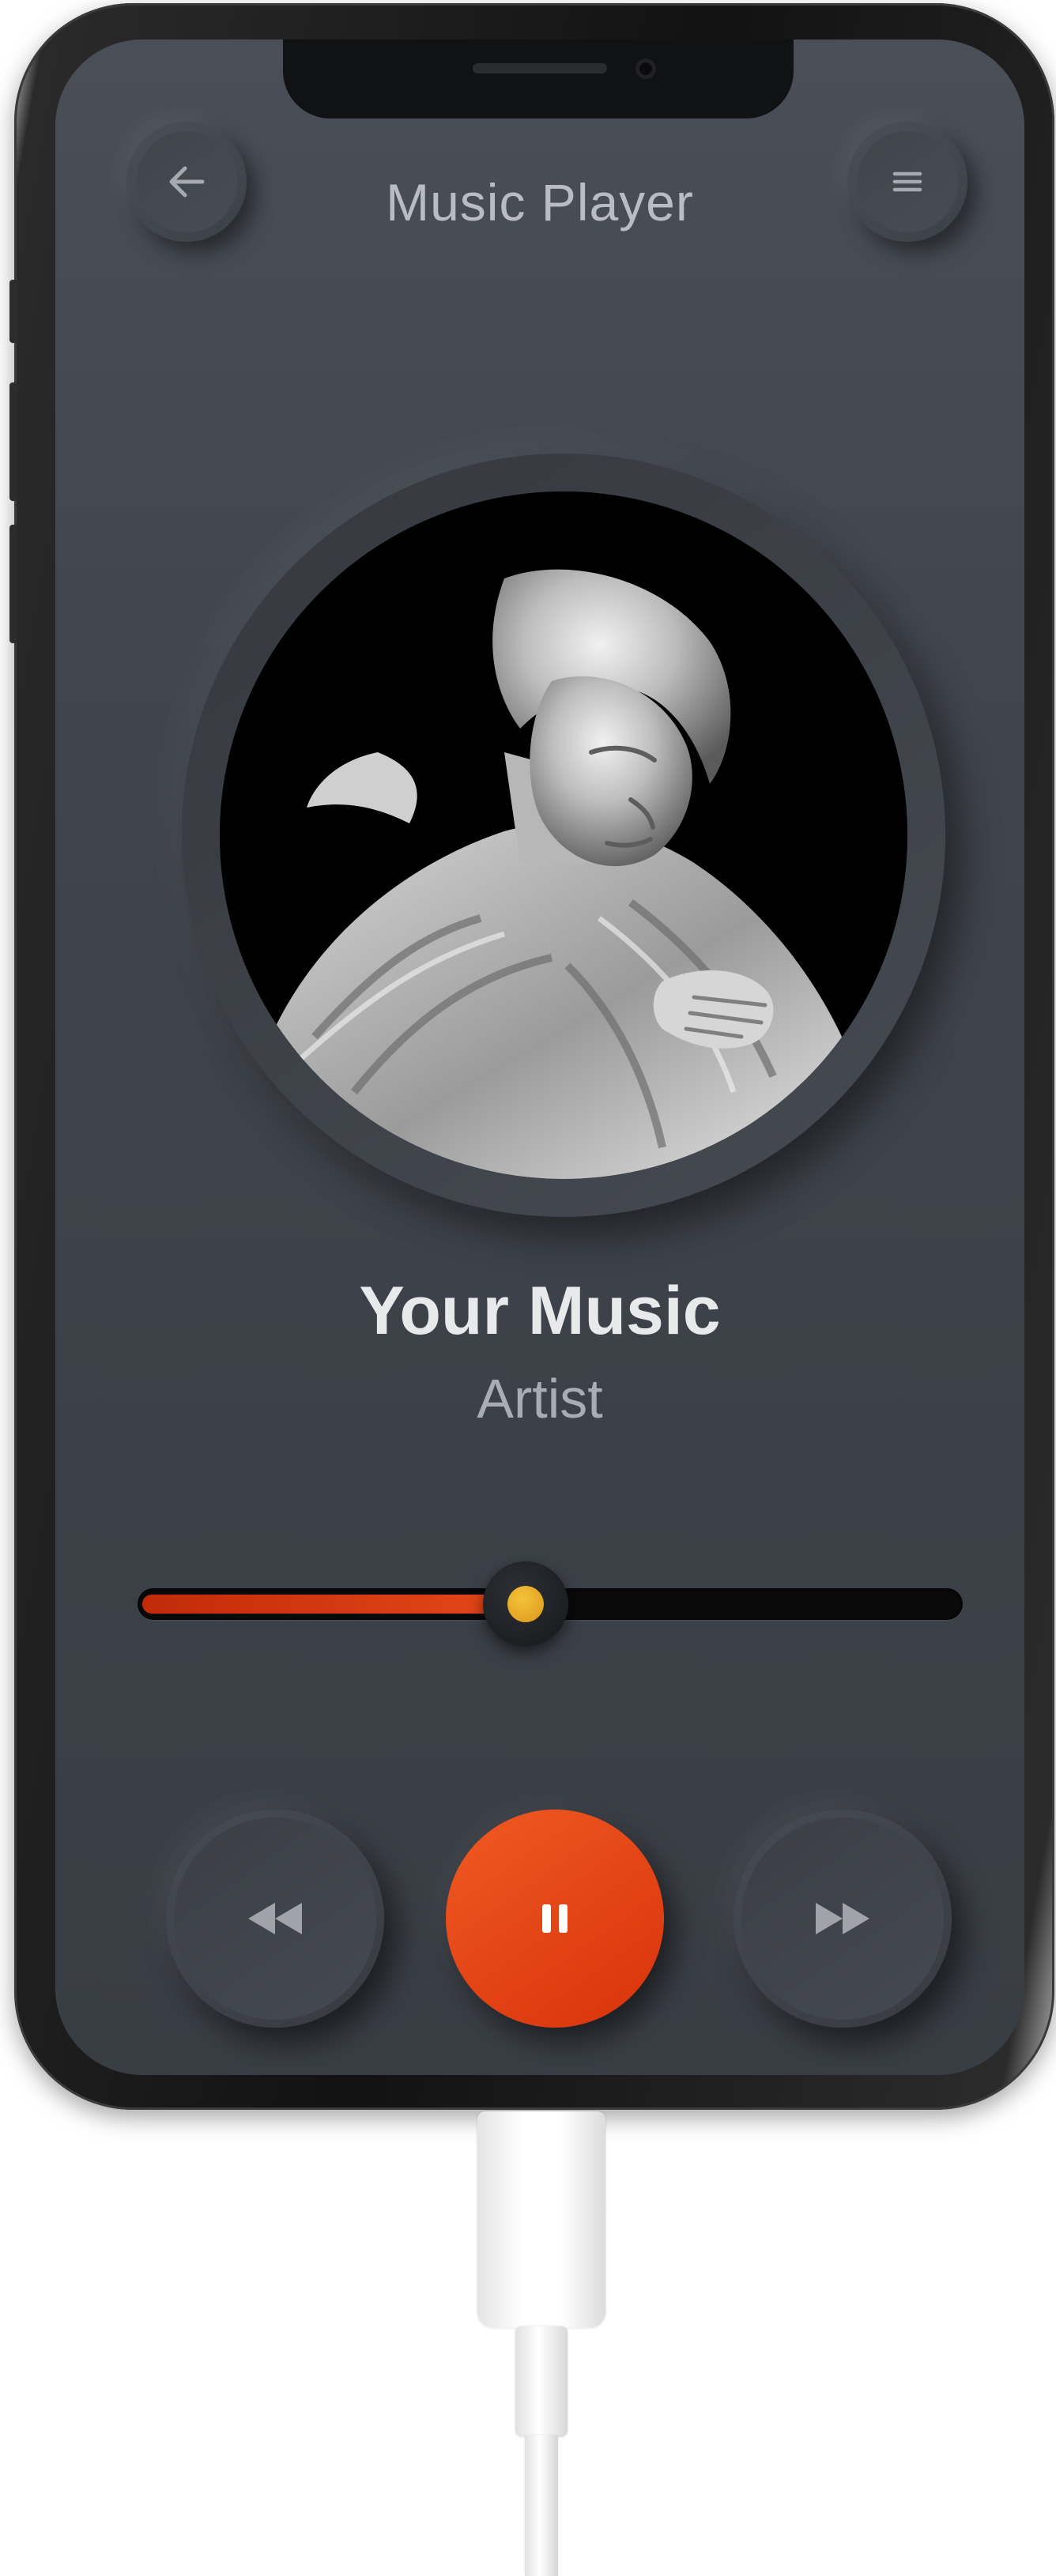  I want to click on fast-forward-button, so click(843, 1919).